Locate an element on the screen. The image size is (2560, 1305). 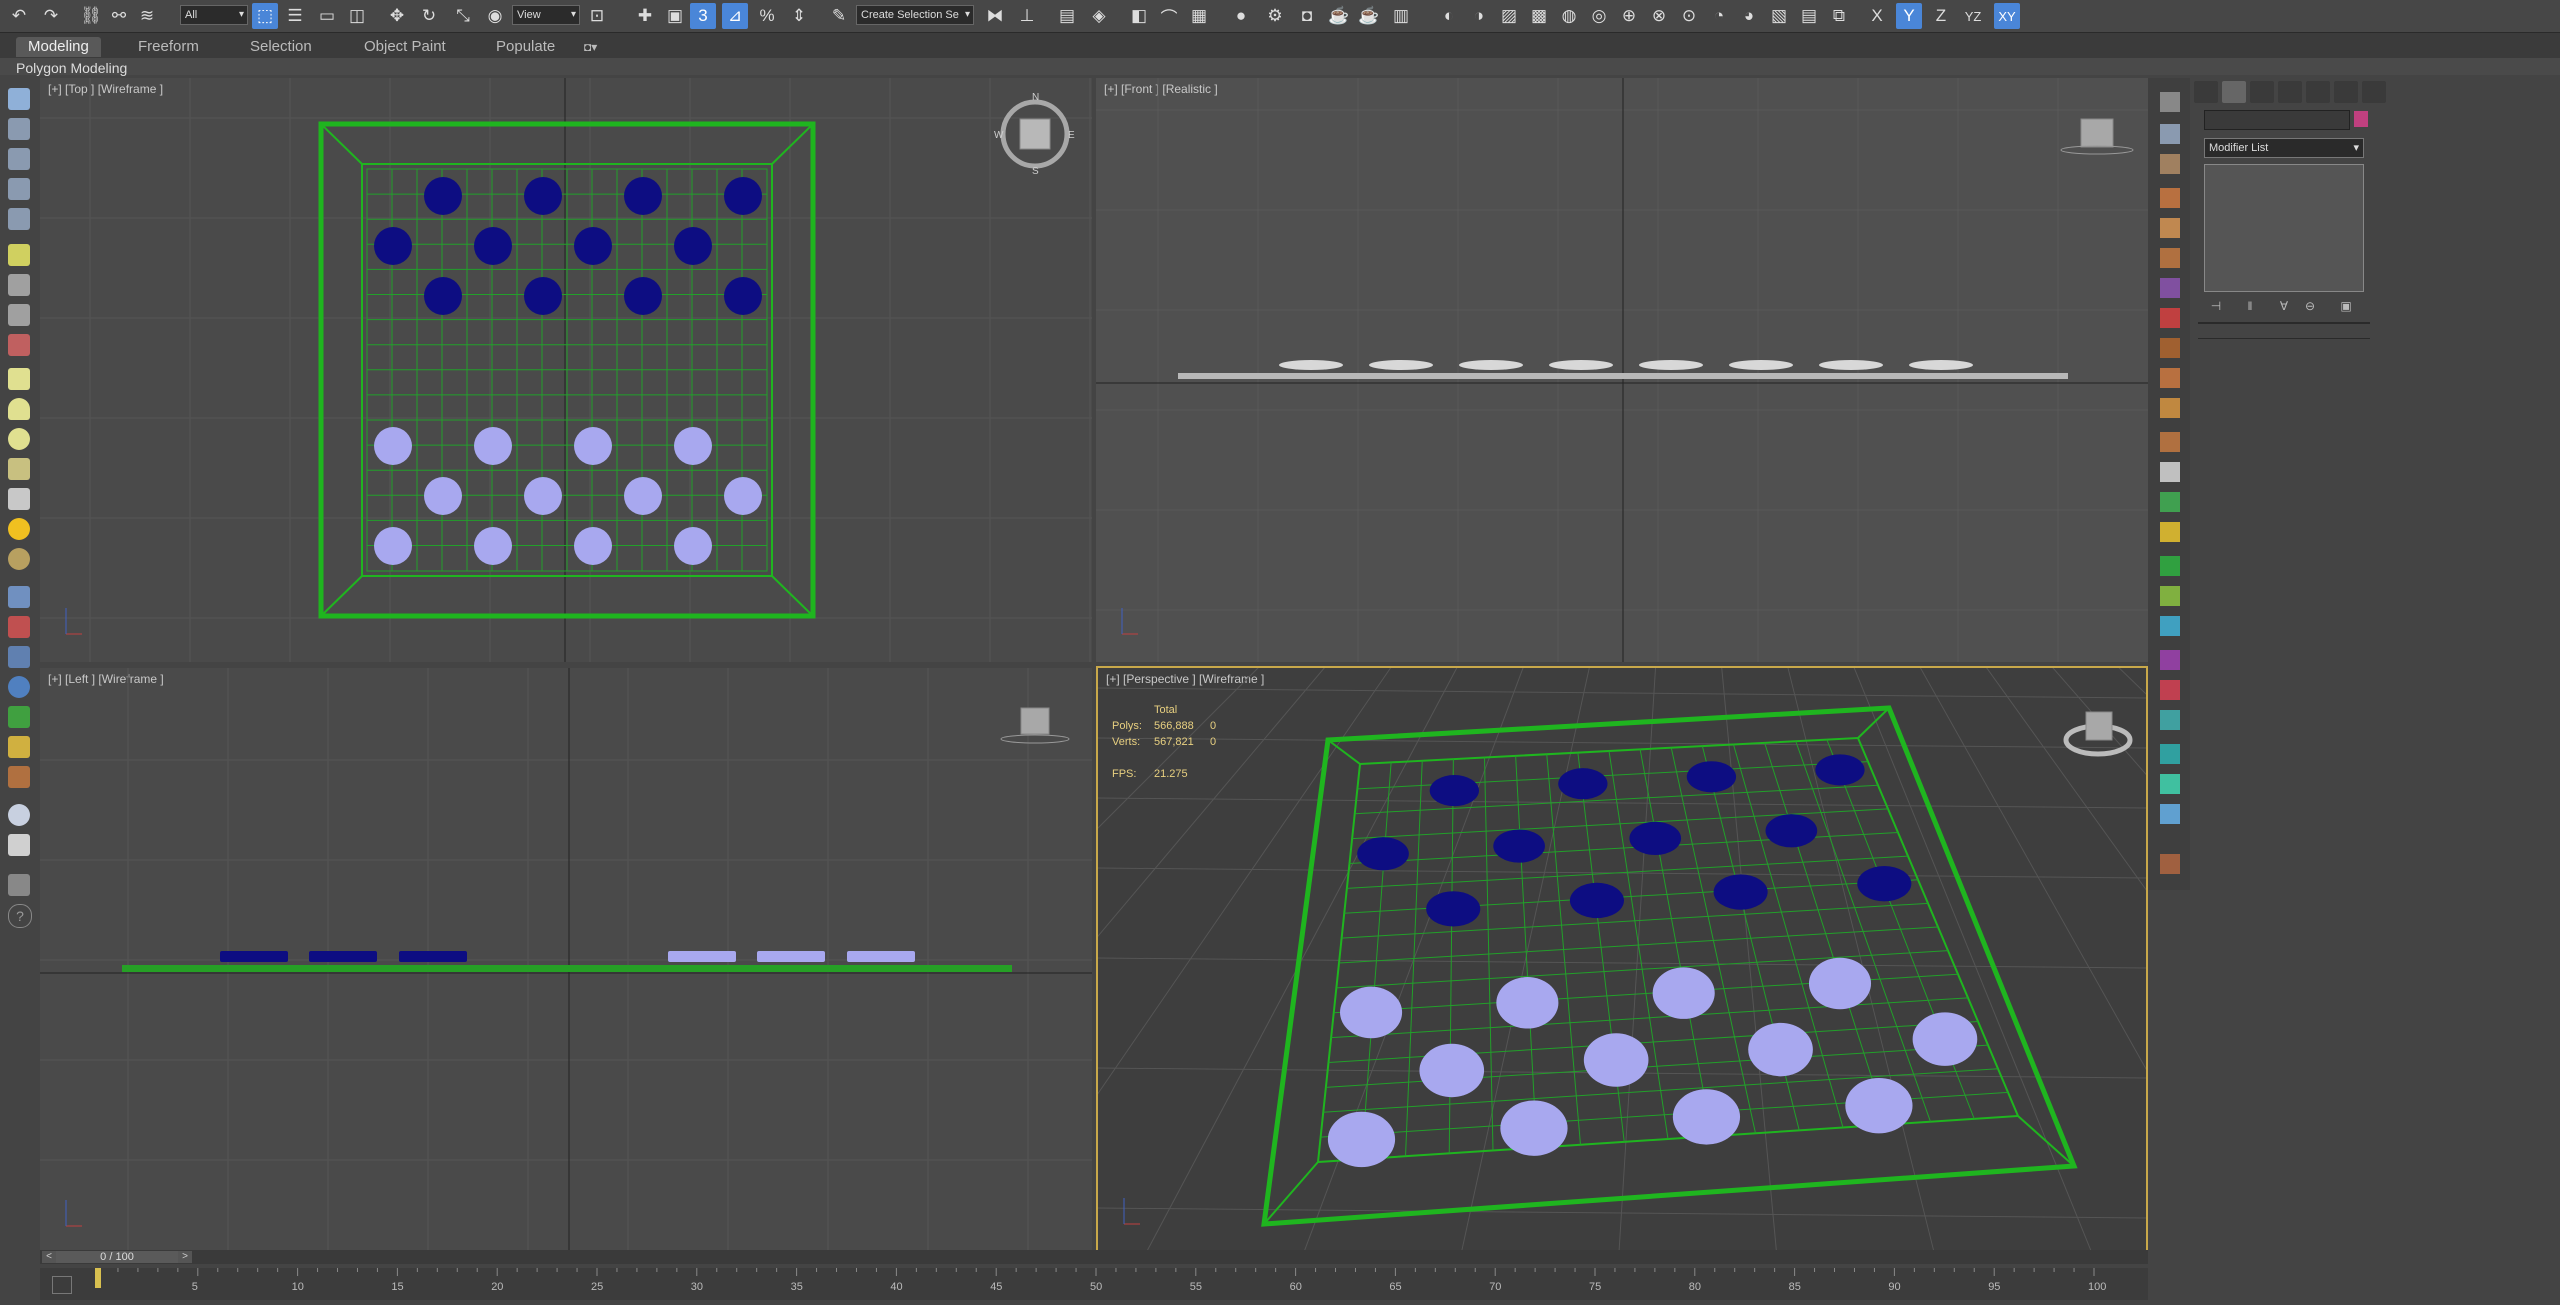
unlink-icon: ⚯ is located at coordinates (119, 16).